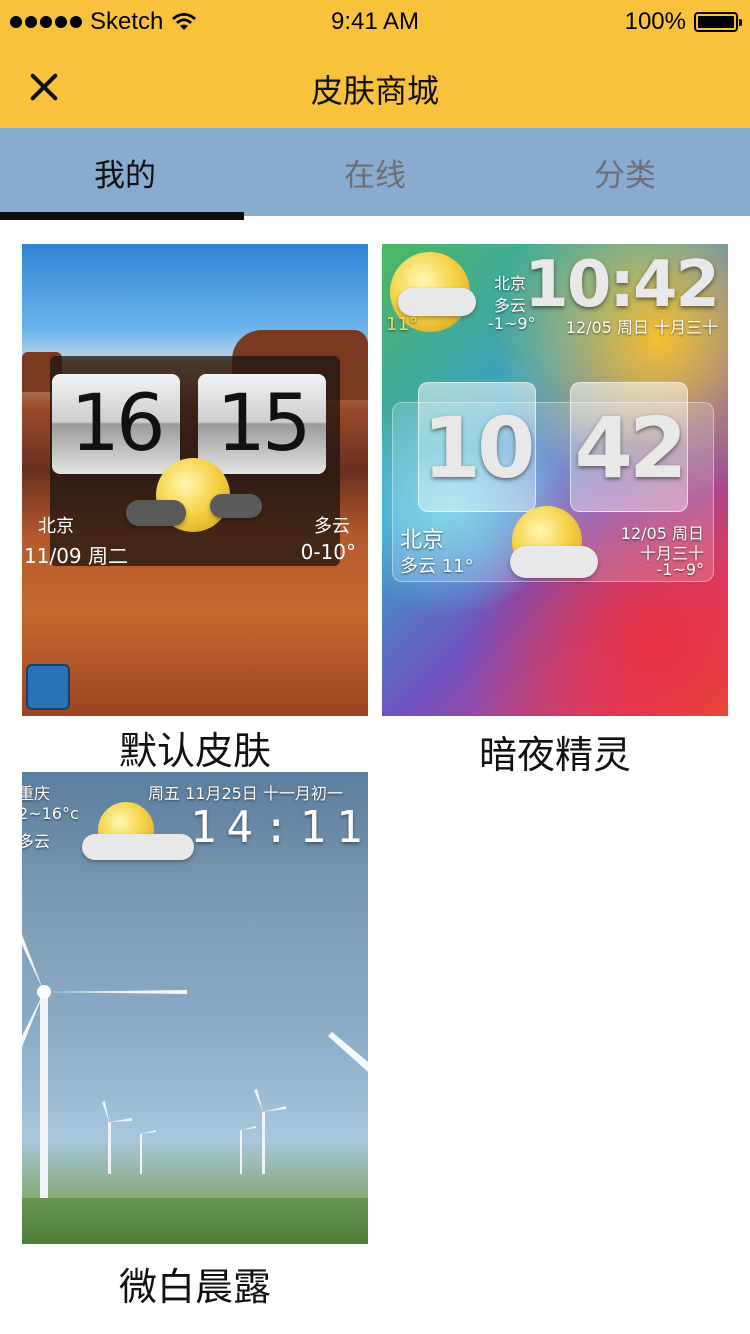 This screenshot has width=750, height=1334. What do you see at coordinates (279, 827) in the screenshot?
I see `preview-time: 14:11` at bounding box center [279, 827].